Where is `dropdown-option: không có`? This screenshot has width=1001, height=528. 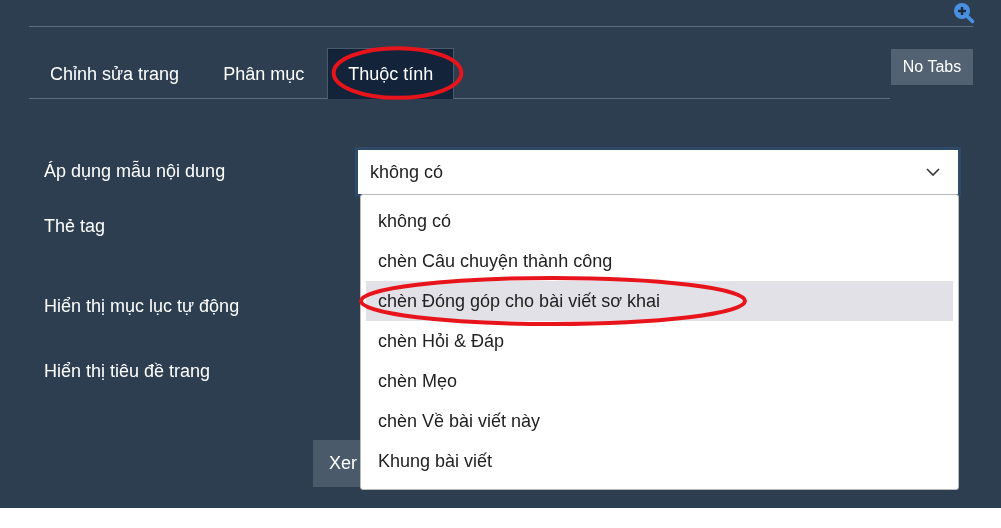
dropdown-option: không có is located at coordinates (659, 221).